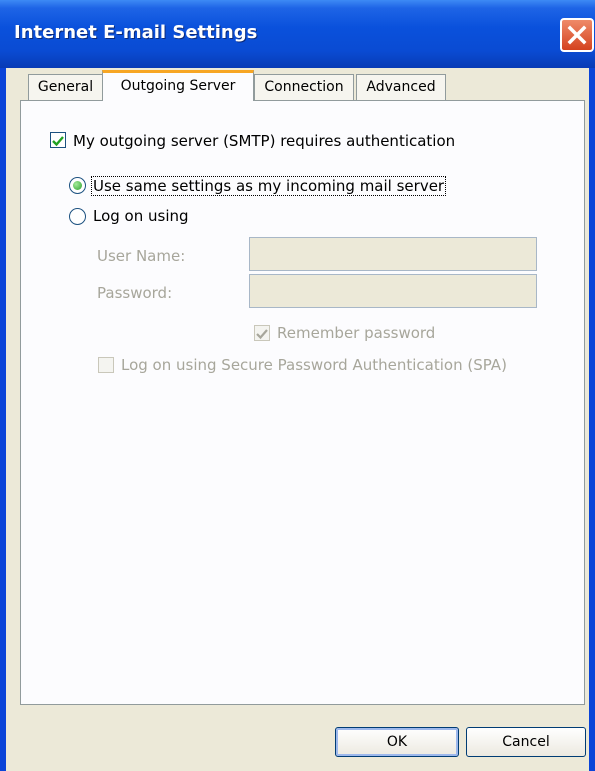 The image size is (595, 771). I want to click on log-on-using-radio, so click(77, 216).